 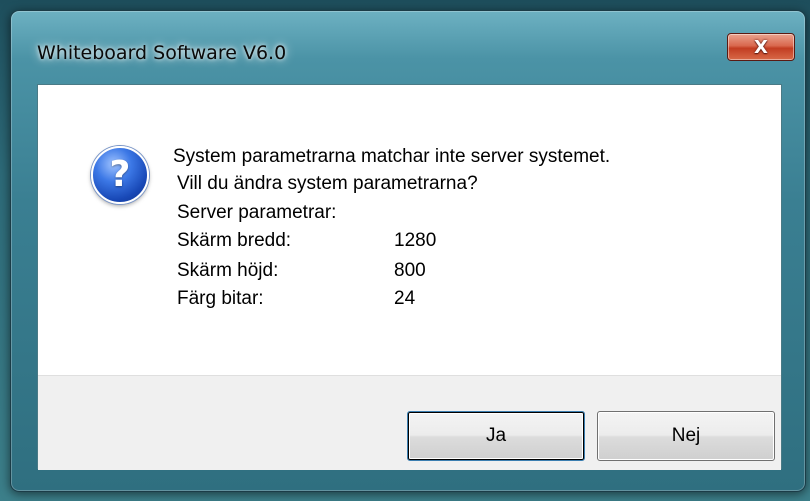 I want to click on server-params-heading: Server parametrar:, so click(x=257, y=212).